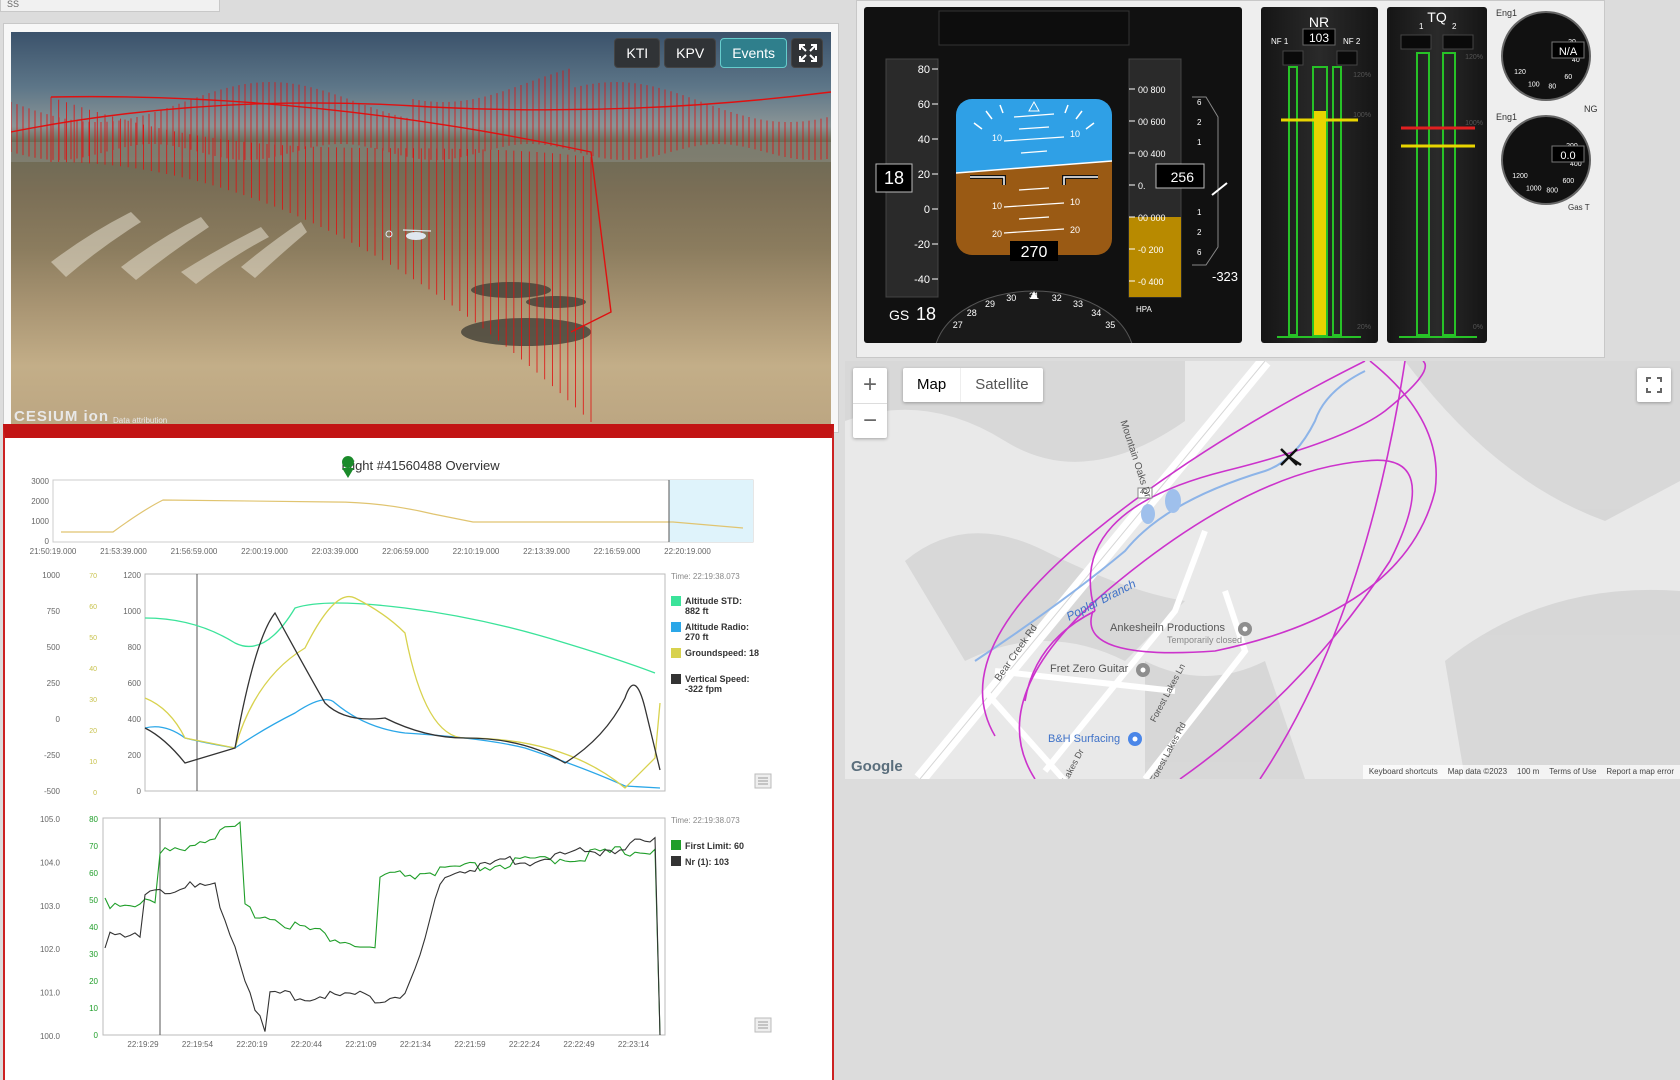 The height and width of the screenshot is (1080, 1680). I want to click on compass-label: 29, so click(990, 304).